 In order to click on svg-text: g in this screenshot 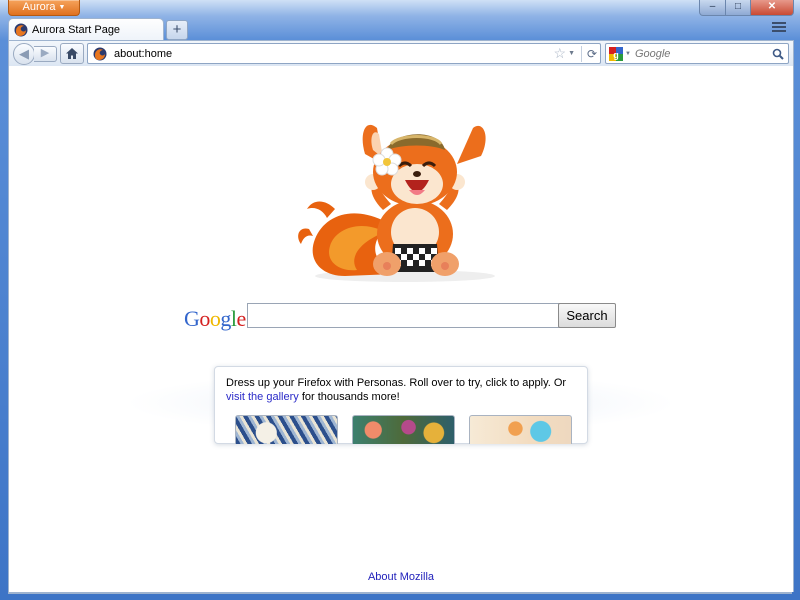, I will do `click(616, 55)`.